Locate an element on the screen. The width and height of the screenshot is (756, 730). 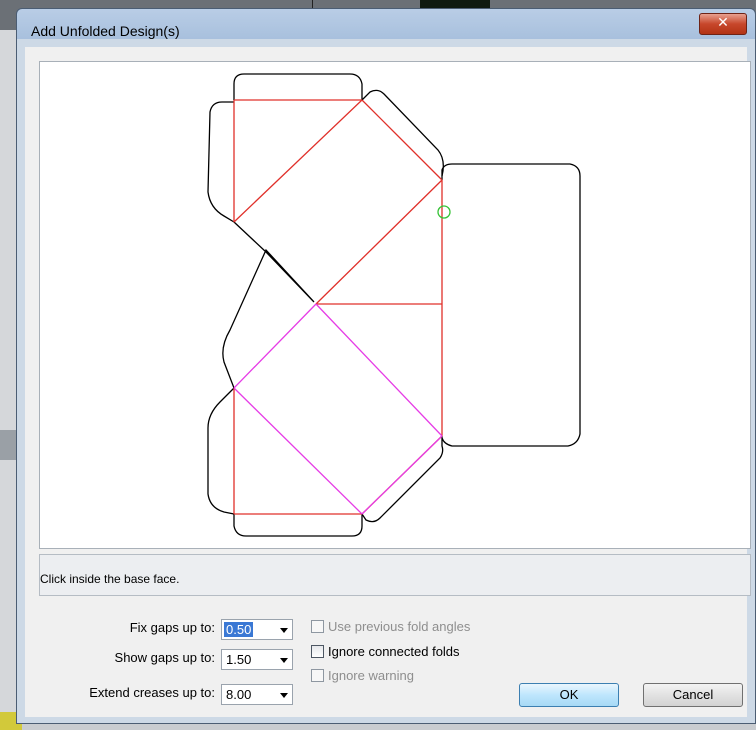
dialog-title: Add Unfolded Design(s) is located at coordinates (105, 31).